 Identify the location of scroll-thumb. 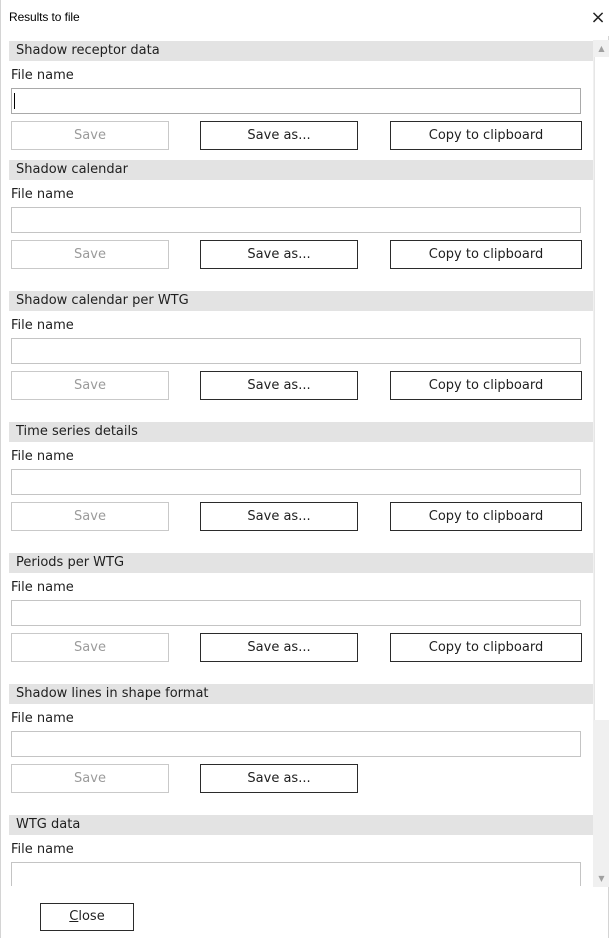
(601, 388).